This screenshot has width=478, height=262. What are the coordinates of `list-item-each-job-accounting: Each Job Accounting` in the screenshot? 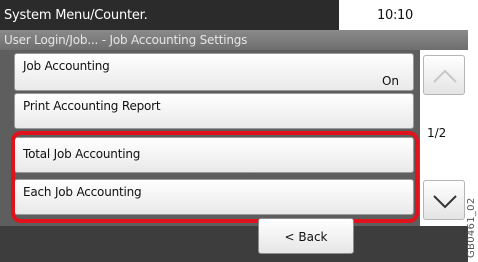 It's located at (214, 197).